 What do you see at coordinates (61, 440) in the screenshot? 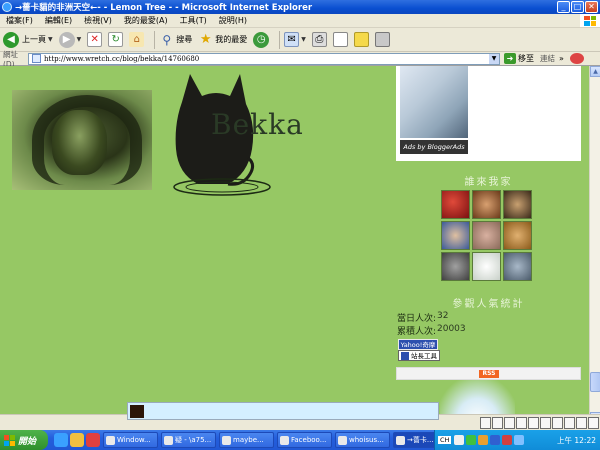
I see `ie-quicklaunch-icon` at bounding box center [61, 440].